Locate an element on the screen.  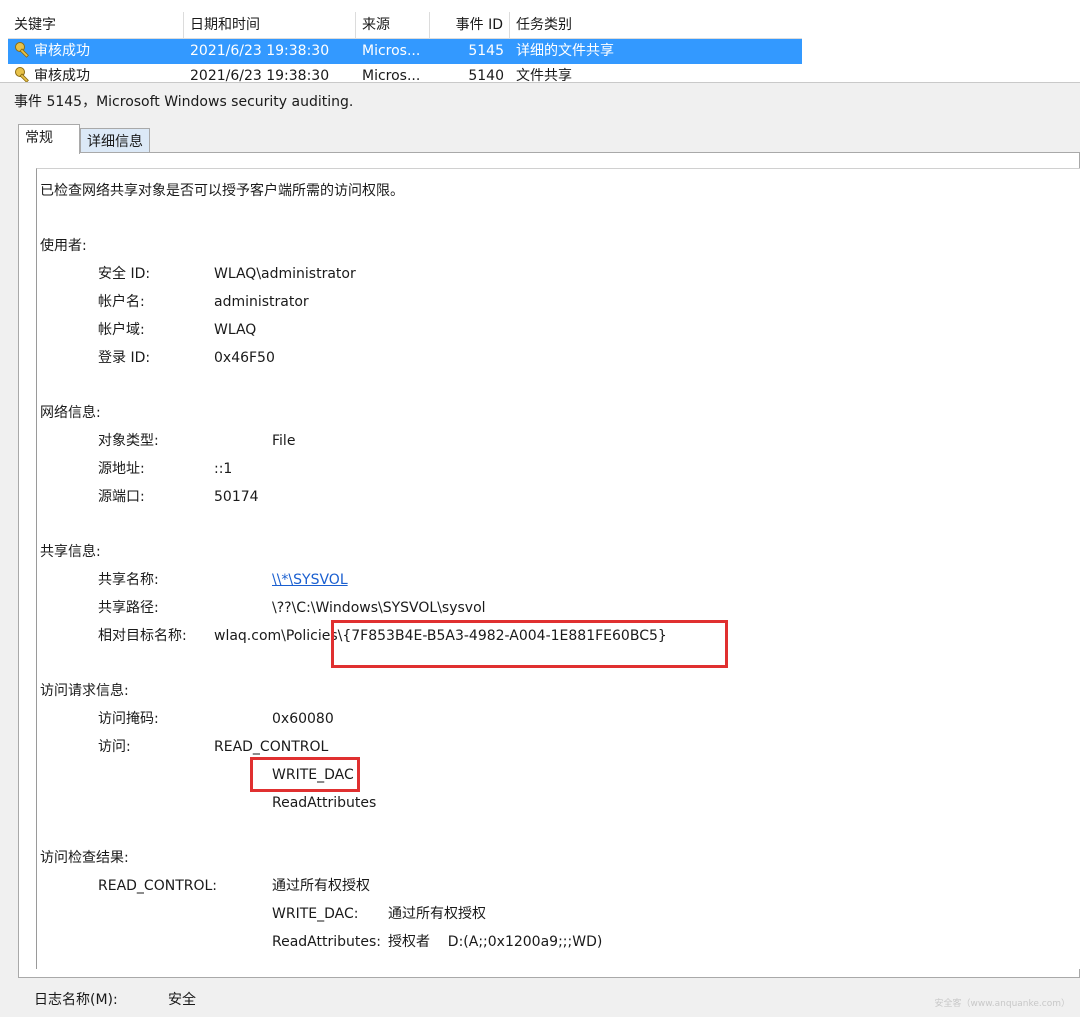
check-label: ReadAttributes: is located at coordinates (327, 942).